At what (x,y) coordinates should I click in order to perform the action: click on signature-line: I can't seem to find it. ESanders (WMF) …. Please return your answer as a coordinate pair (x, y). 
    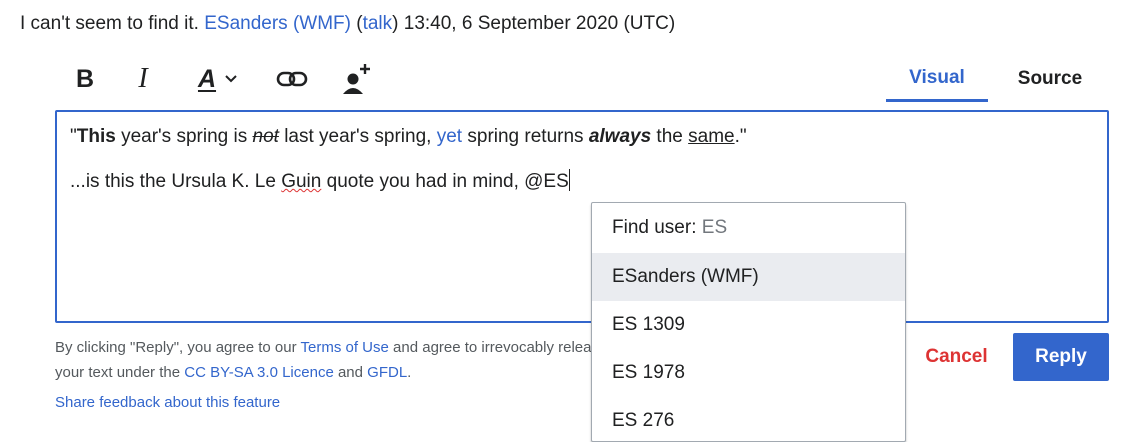
    Looking at the image, I should click on (347, 24).